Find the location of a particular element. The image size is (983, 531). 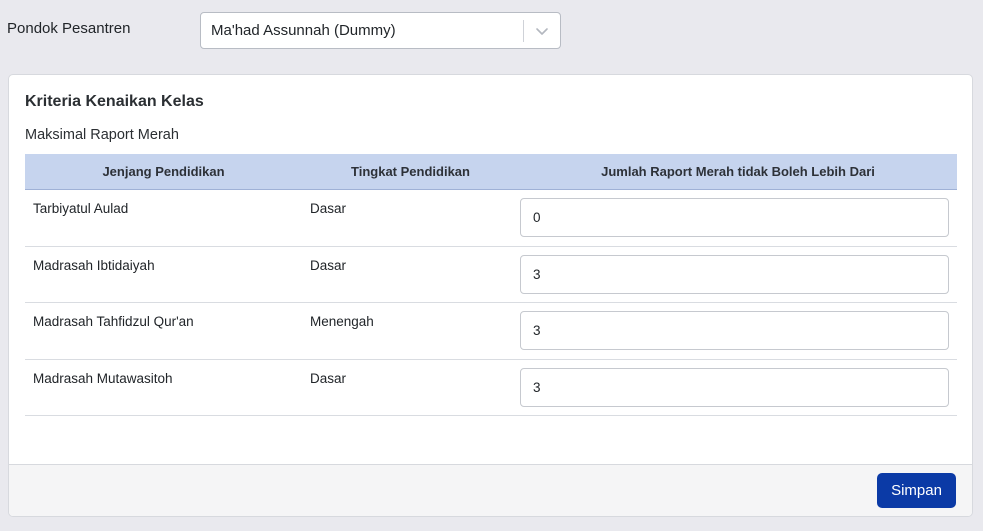

jenjang-cell: Madrasah Ibtidaiyah is located at coordinates (94, 265).